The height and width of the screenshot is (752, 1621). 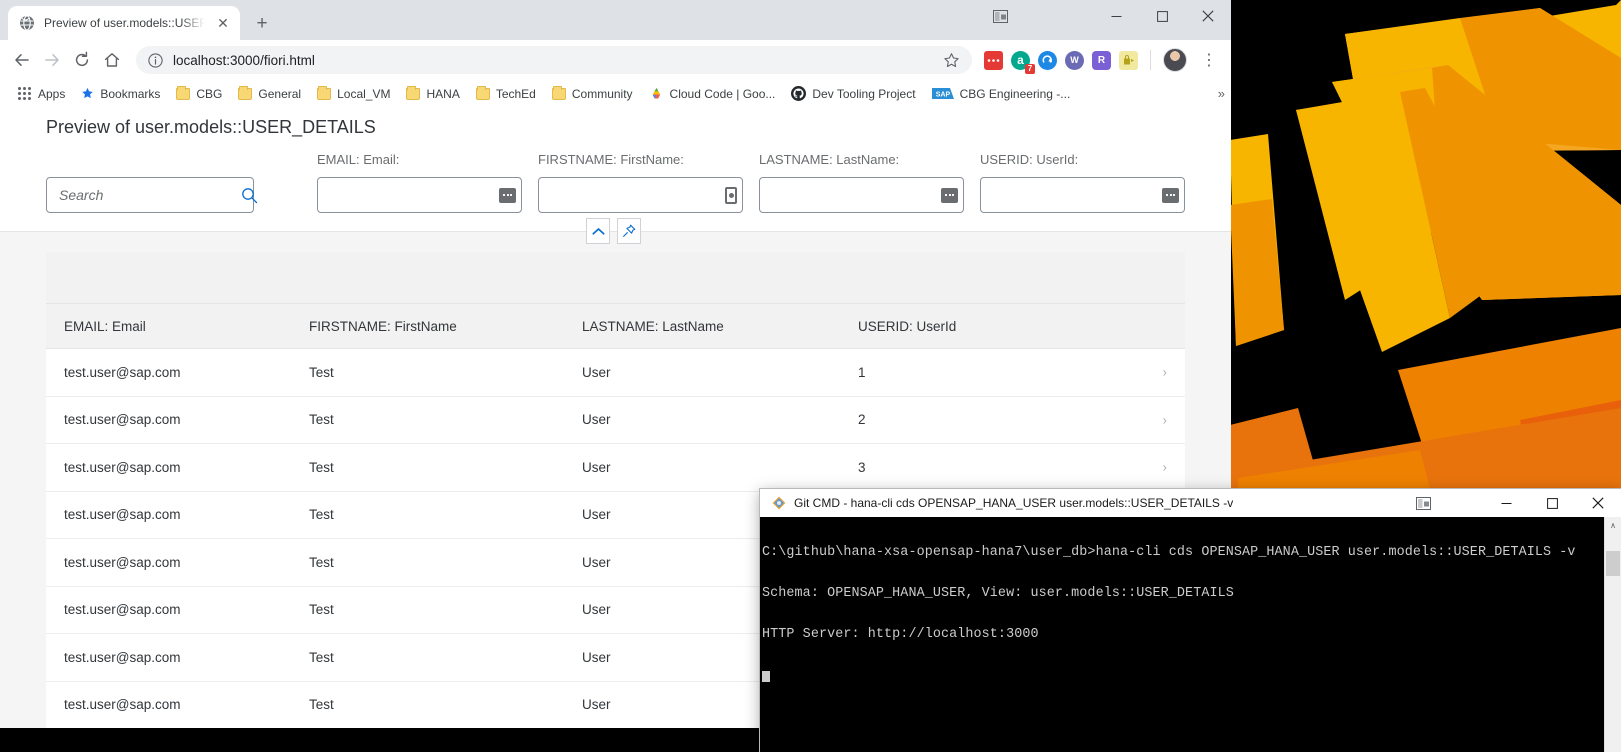 I want to click on column-header-firstname: FIRSTNAME: FirstName, so click(x=445, y=326).